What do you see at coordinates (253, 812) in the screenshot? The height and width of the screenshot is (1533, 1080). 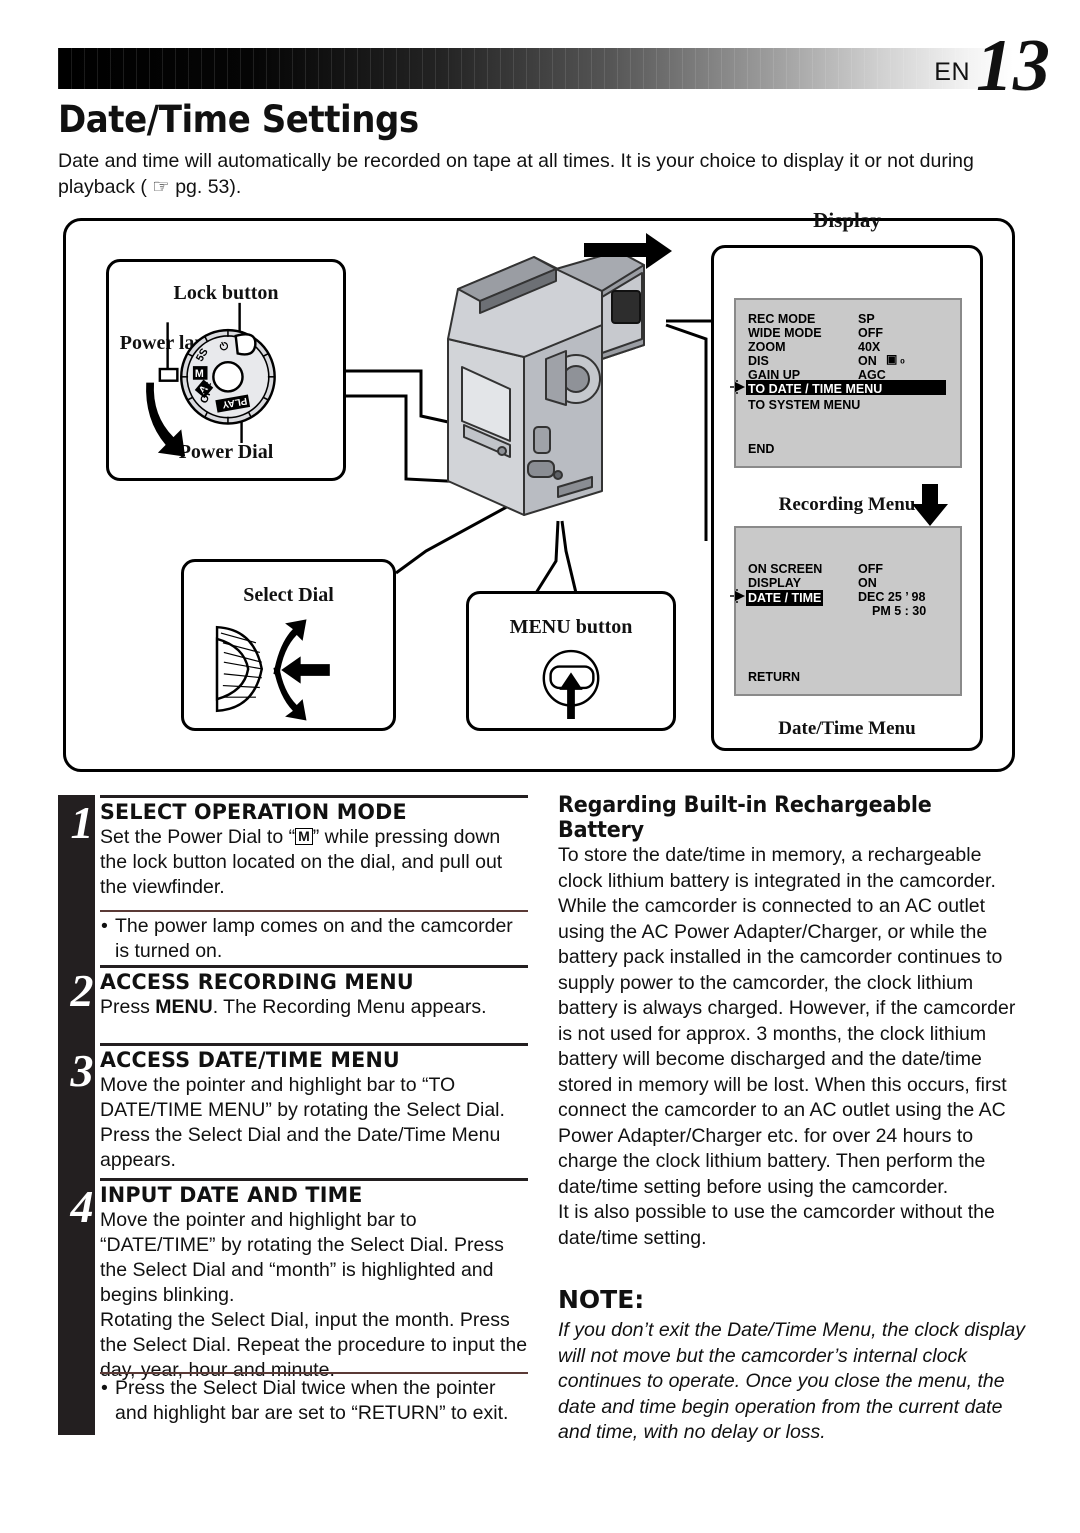 I see `step-1-heading: SELECT OPERATION MODE` at bounding box center [253, 812].